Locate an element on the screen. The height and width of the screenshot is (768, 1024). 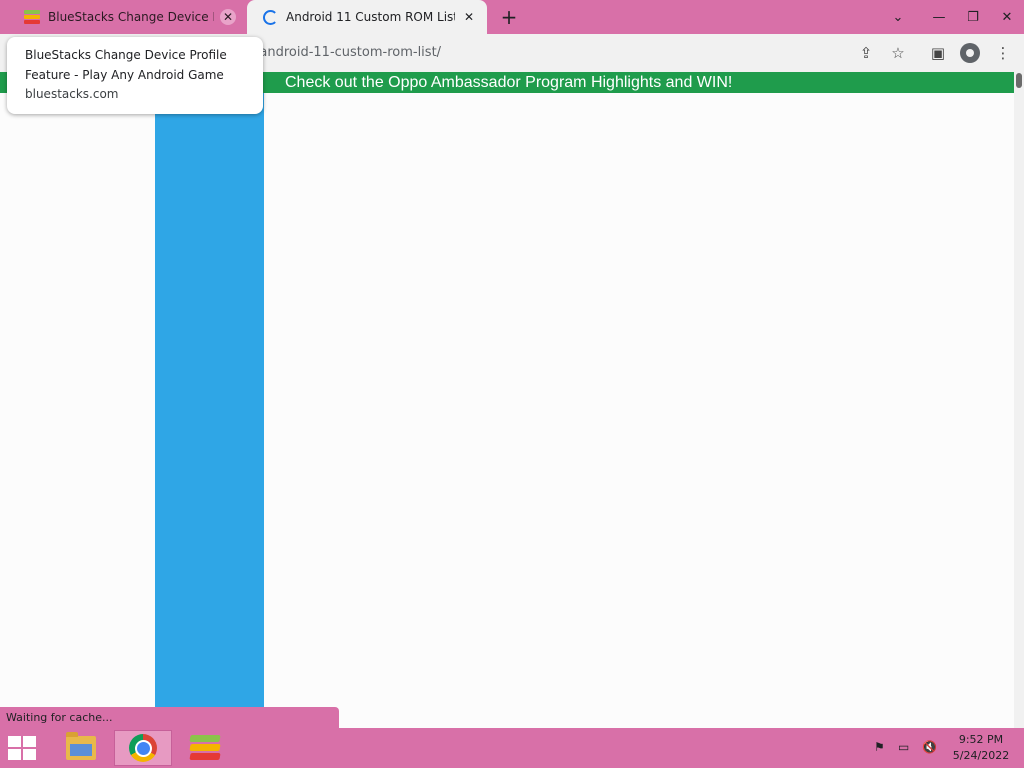
scrollbar is located at coordinates (1019, 400).